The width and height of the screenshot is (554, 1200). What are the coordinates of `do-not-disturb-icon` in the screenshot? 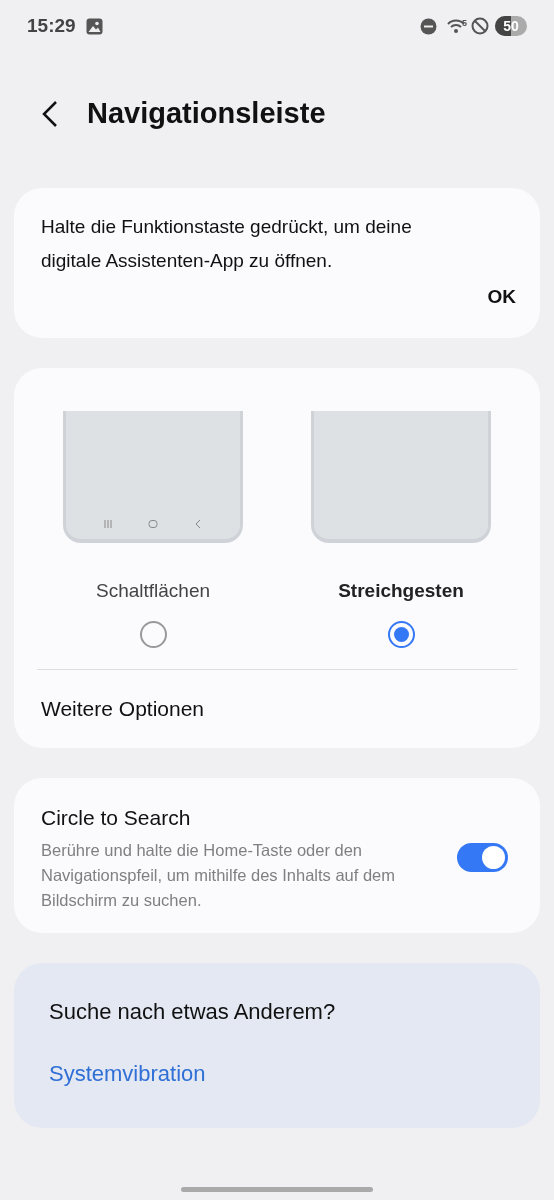 It's located at (428, 26).